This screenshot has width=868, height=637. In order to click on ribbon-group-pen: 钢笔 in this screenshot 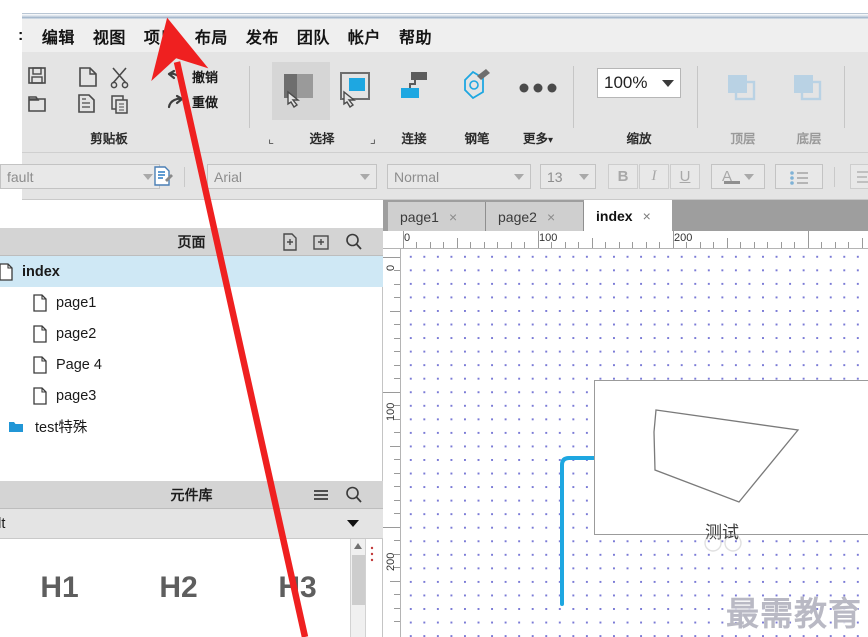, I will do `click(477, 102)`.